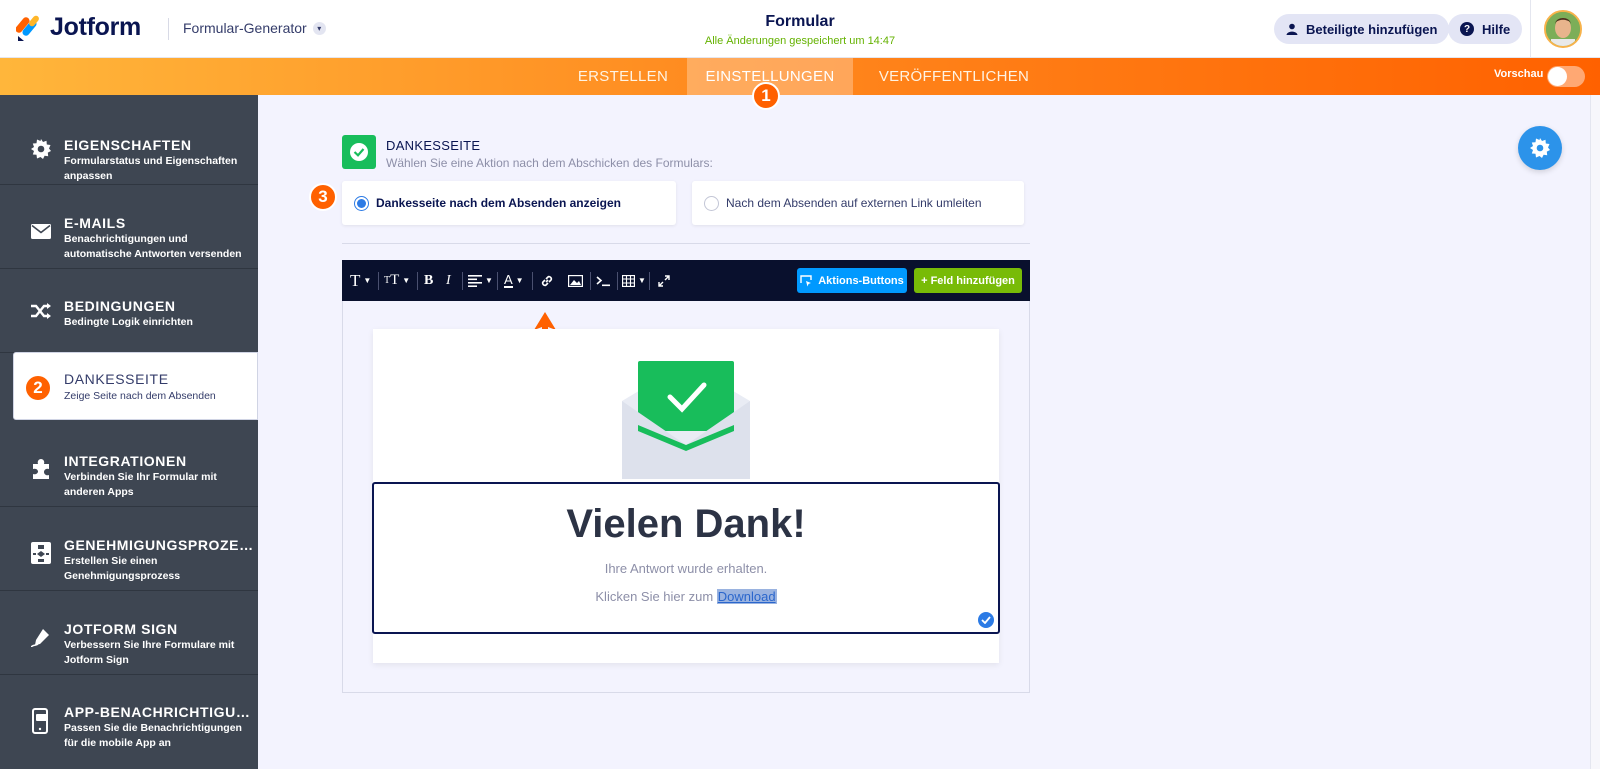 The width and height of the screenshot is (1600, 769). I want to click on sidebar-item-title: JOTFORM SIGN, so click(121, 629).